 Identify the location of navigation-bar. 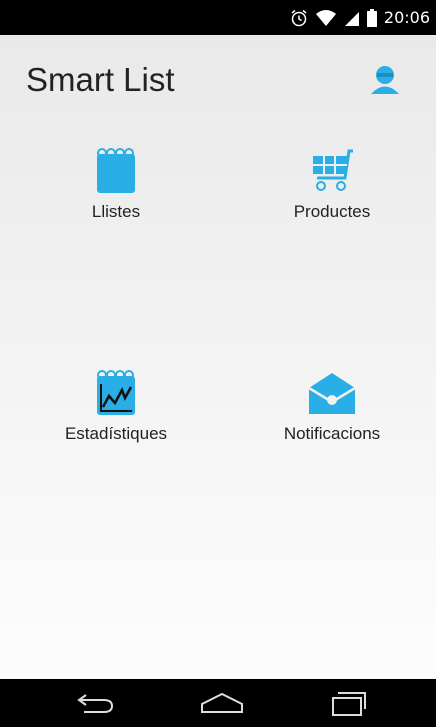
(218, 703).